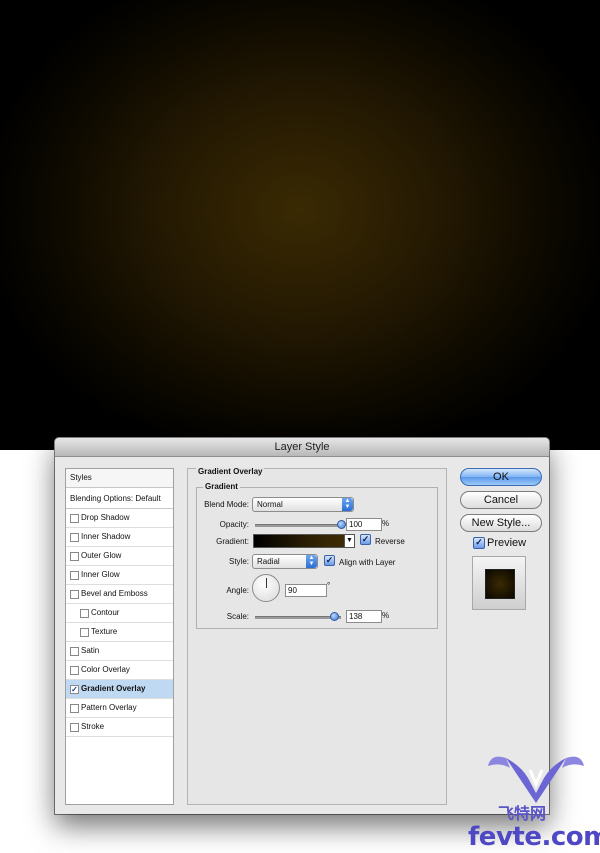 Image resolution: width=600 pixels, height=853 pixels. Describe the element at coordinates (237, 590) in the screenshot. I see `angle-label: Angle:` at that location.